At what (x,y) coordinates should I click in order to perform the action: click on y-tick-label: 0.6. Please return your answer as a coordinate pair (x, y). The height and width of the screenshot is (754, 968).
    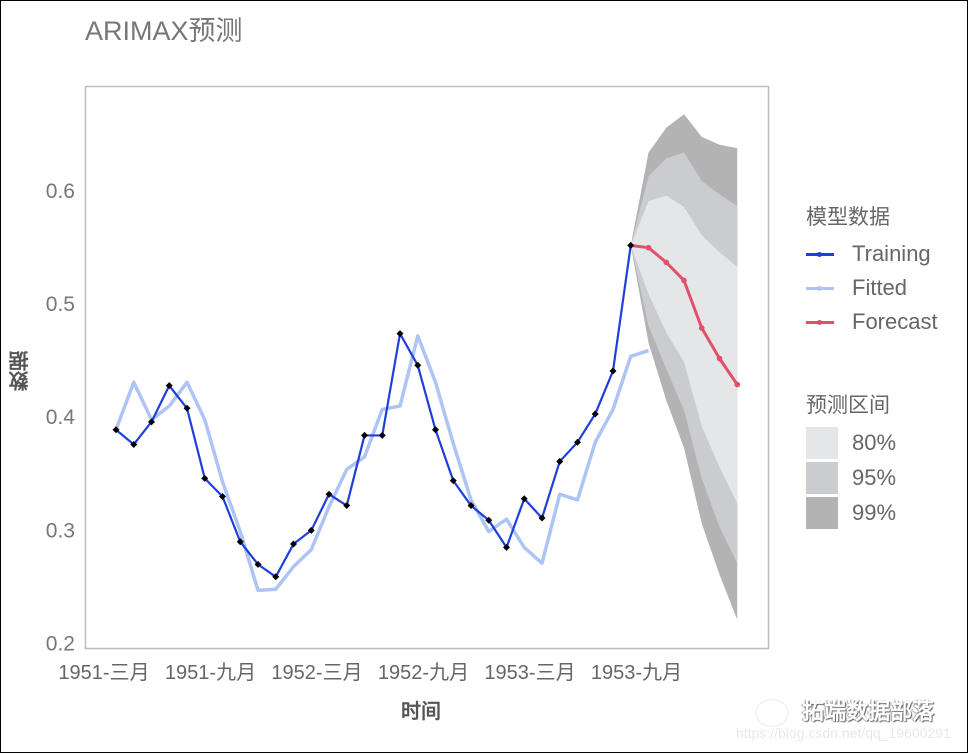
    Looking at the image, I should click on (60, 191).